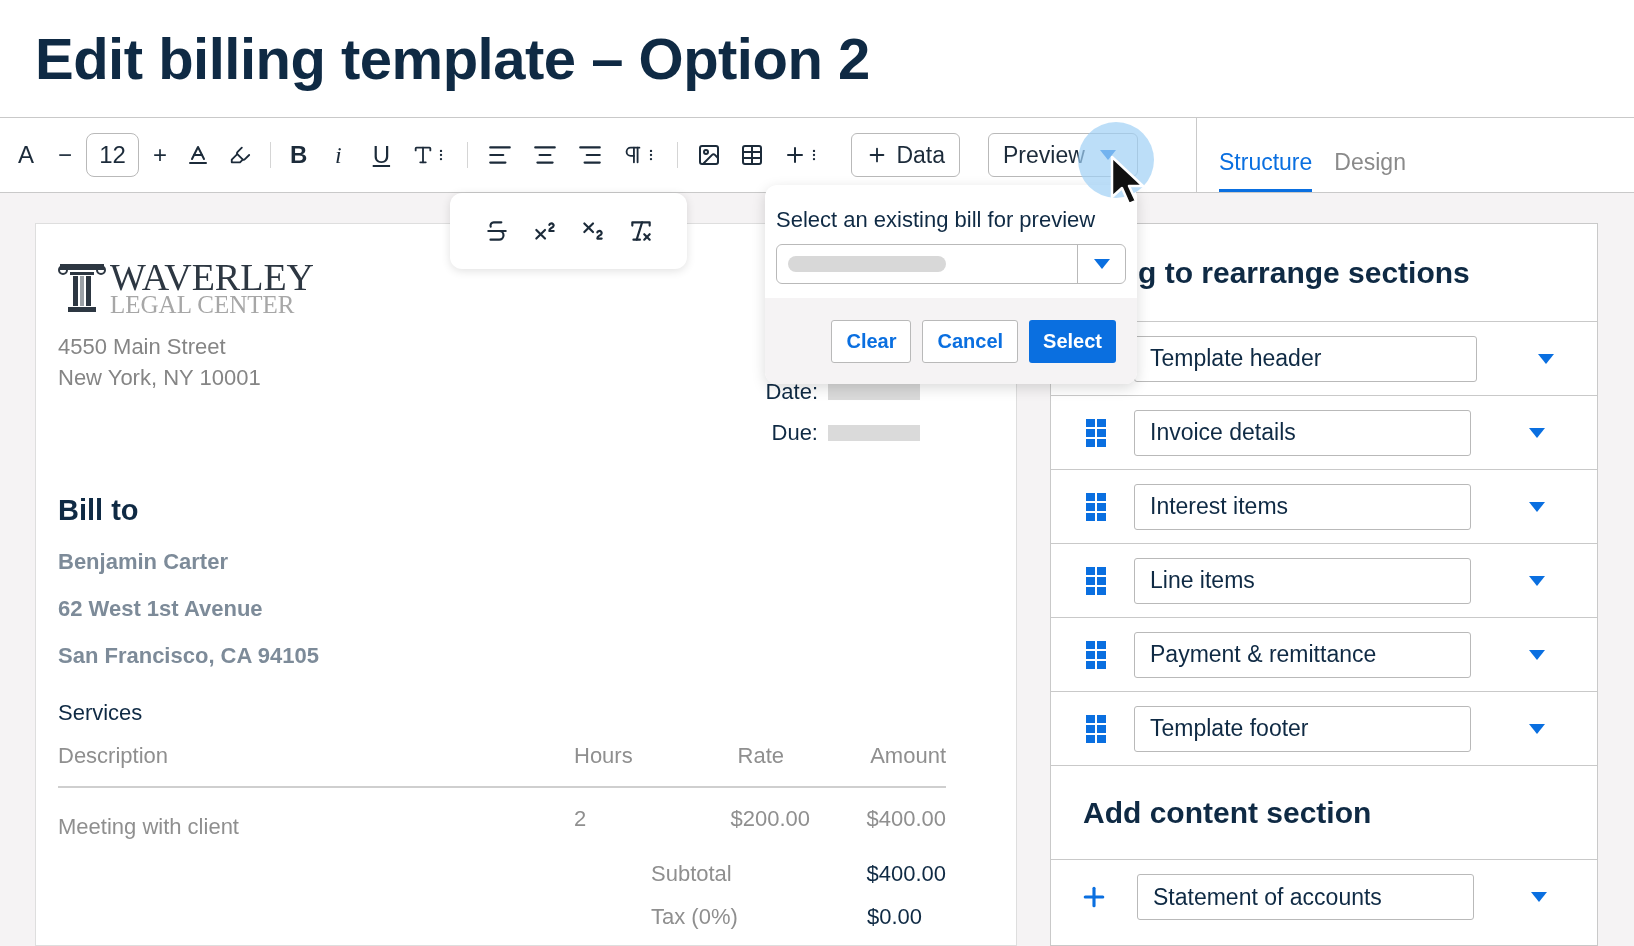 Image resolution: width=1634 pixels, height=946 pixels. Describe the element at coordinates (1305, 358) in the screenshot. I see `section-field: Template header` at that location.